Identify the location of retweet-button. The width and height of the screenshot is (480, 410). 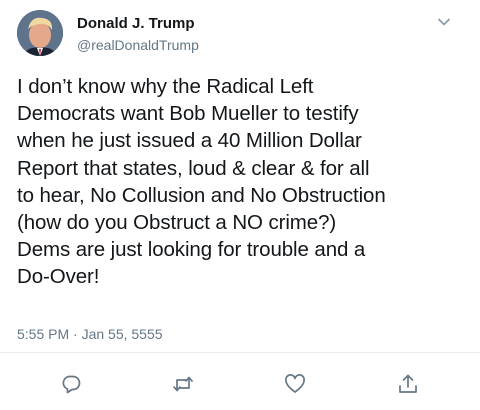
(183, 384).